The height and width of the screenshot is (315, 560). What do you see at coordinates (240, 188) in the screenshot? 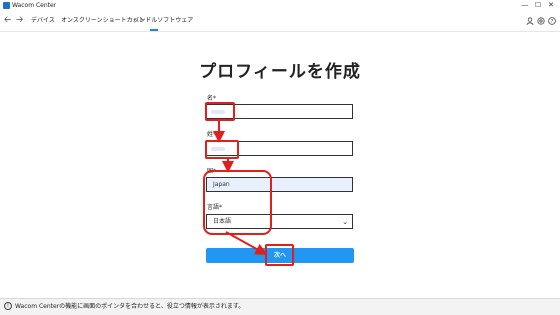
I see `annotation-arrows` at bounding box center [240, 188].